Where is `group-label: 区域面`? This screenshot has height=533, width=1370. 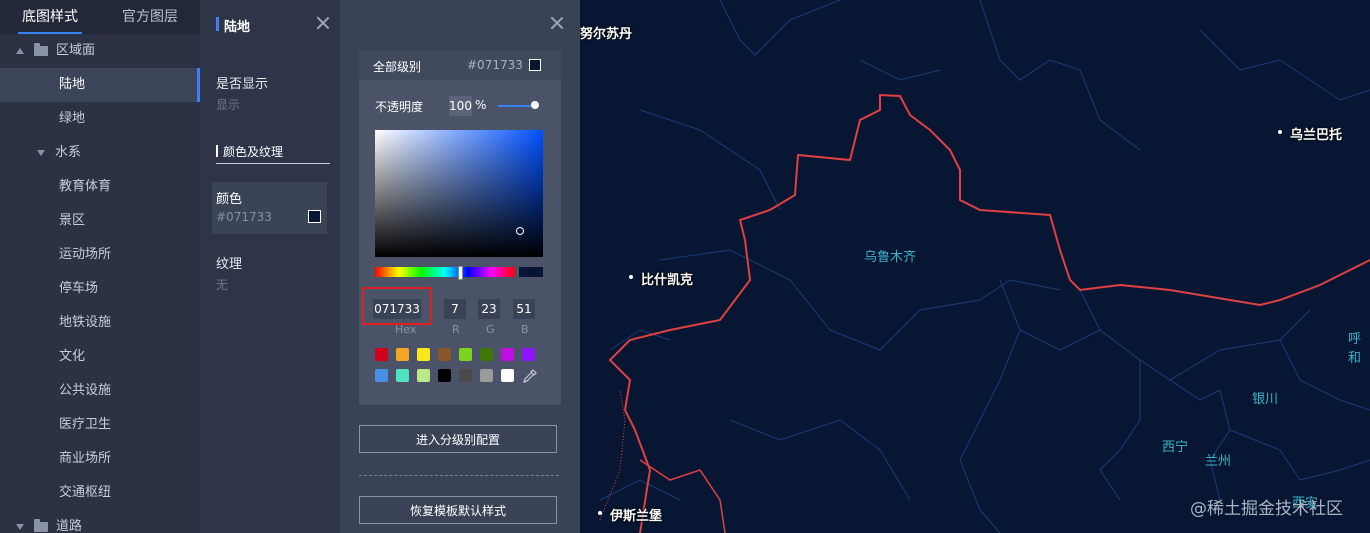
group-label: 区域面 is located at coordinates (76, 50).